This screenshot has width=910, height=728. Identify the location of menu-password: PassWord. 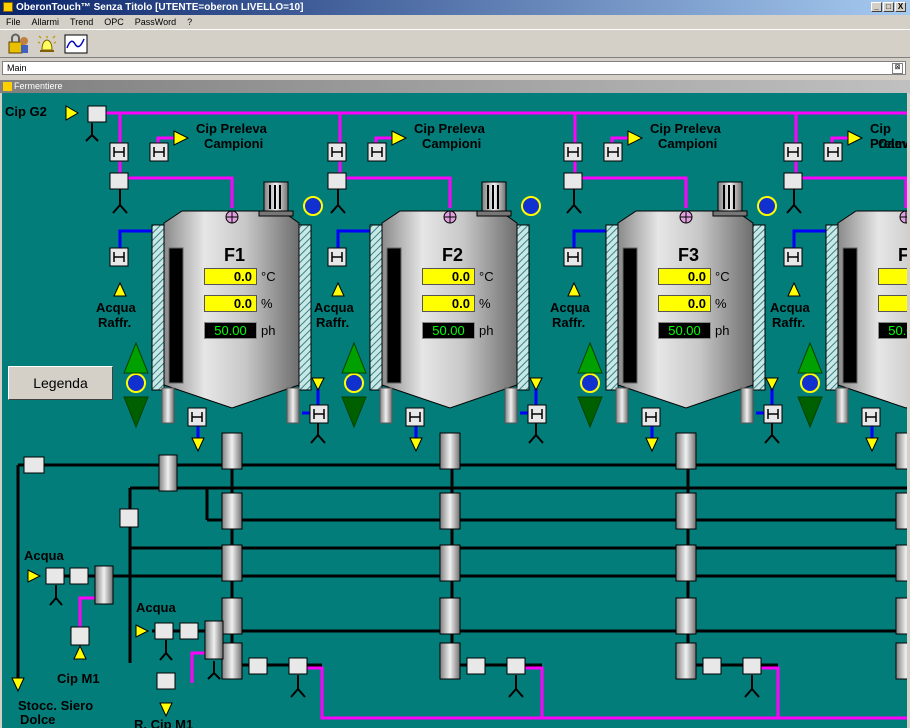
(155, 22).